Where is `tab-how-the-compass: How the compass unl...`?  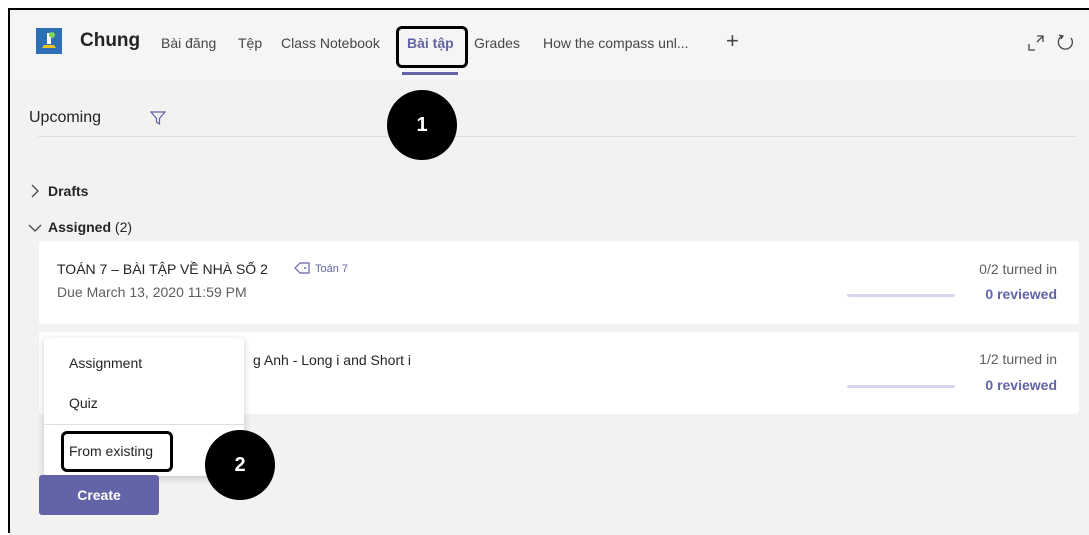 tab-how-the-compass: How the compass unl... is located at coordinates (616, 43).